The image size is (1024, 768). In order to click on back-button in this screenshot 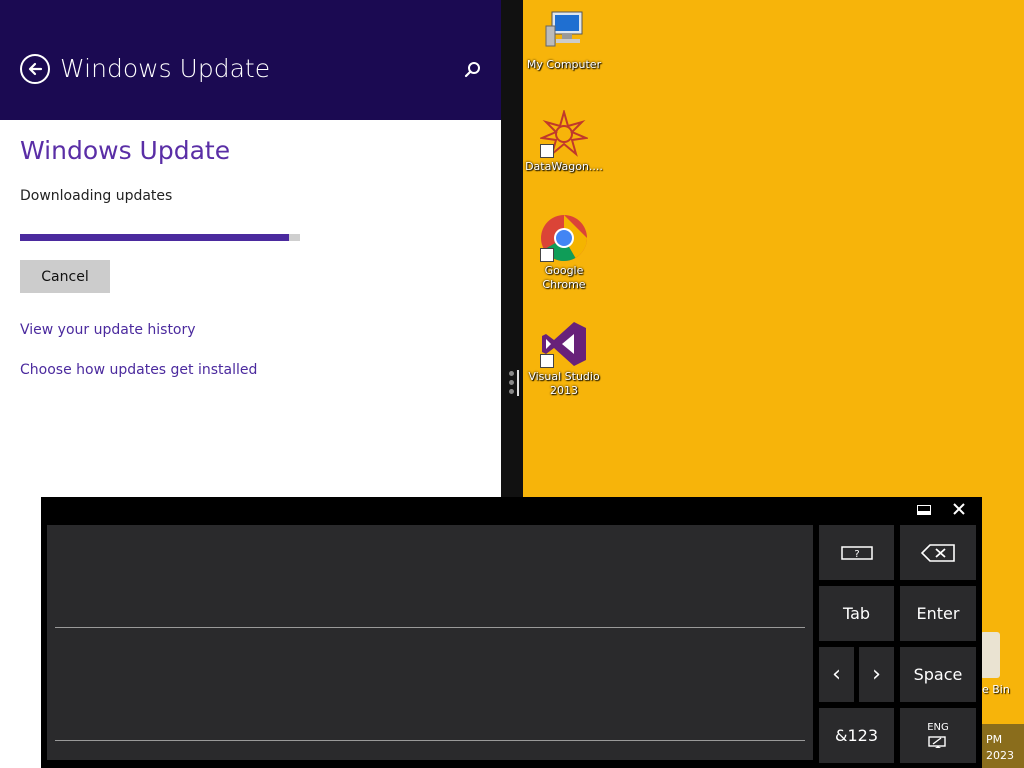, I will do `click(35, 69)`.